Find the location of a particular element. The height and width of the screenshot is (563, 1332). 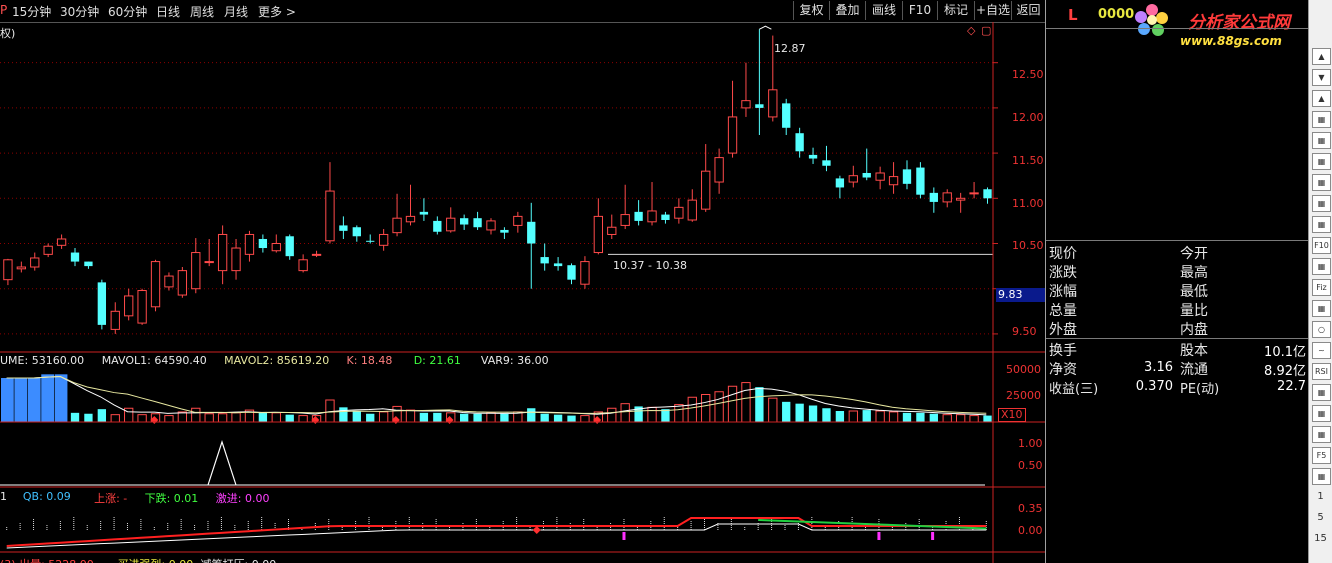

back-button: 返回 is located at coordinates (1028, 10).